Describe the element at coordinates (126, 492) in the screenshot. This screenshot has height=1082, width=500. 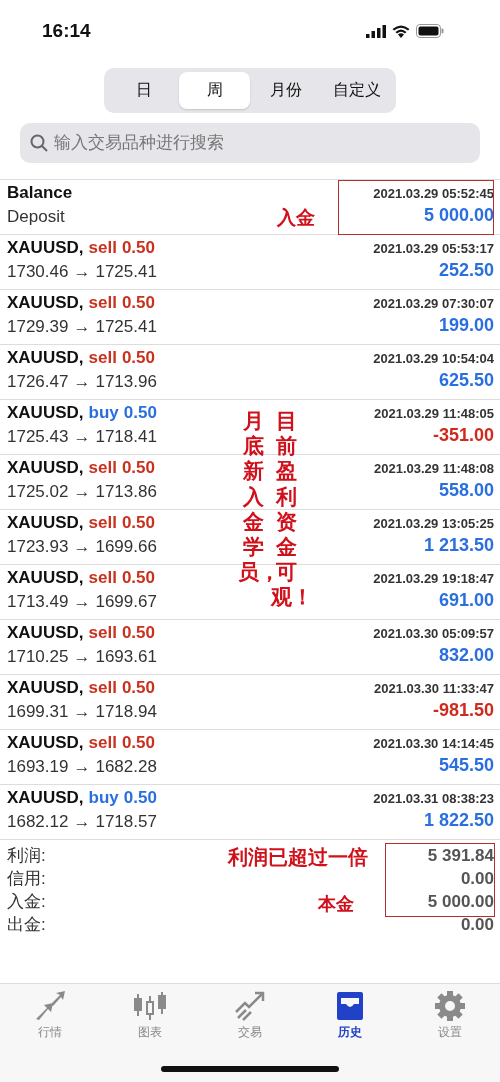
I see `close-price: 1713.86` at that location.